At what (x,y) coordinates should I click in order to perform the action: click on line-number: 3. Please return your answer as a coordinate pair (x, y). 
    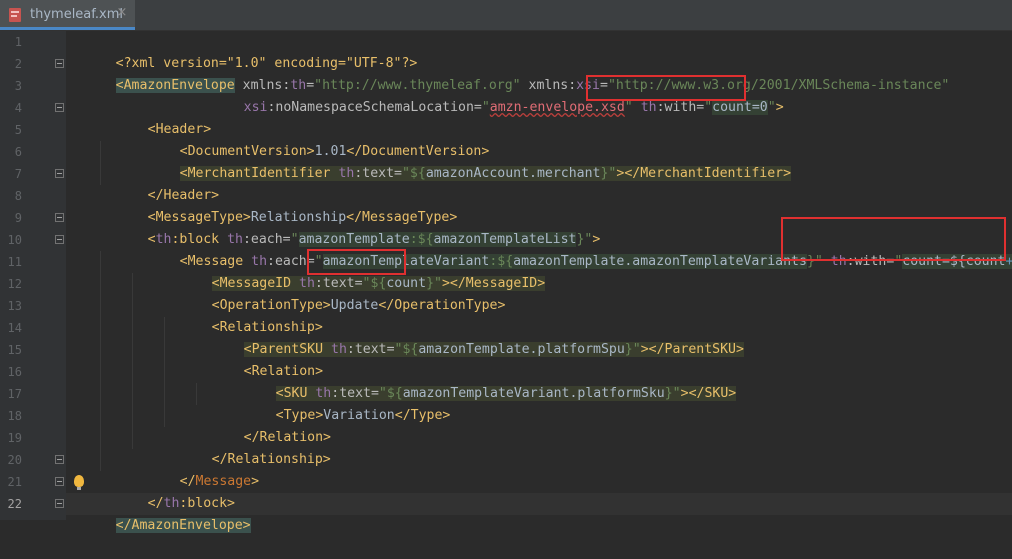
    Looking at the image, I should click on (18, 86).